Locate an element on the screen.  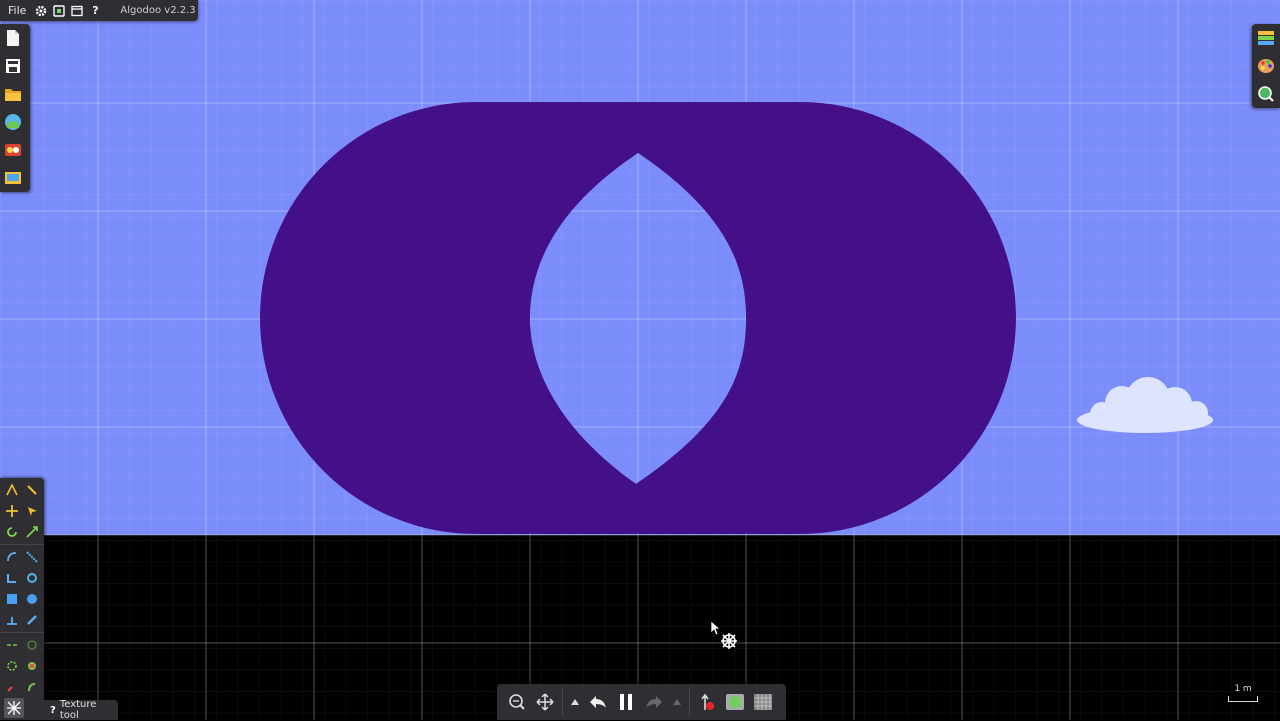
texture-tool-icon is located at coordinates (14, 708).